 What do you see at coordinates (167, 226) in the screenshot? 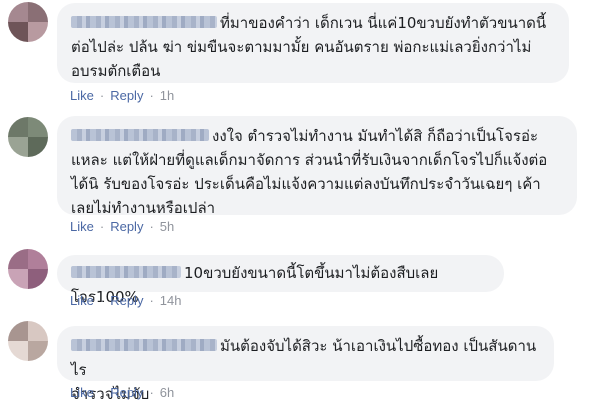
I see `timestamp: 5h` at bounding box center [167, 226].